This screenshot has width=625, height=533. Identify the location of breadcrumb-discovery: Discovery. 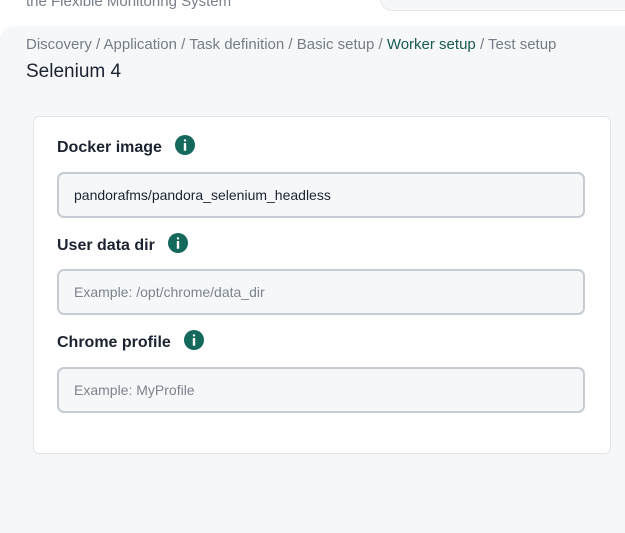
(59, 44).